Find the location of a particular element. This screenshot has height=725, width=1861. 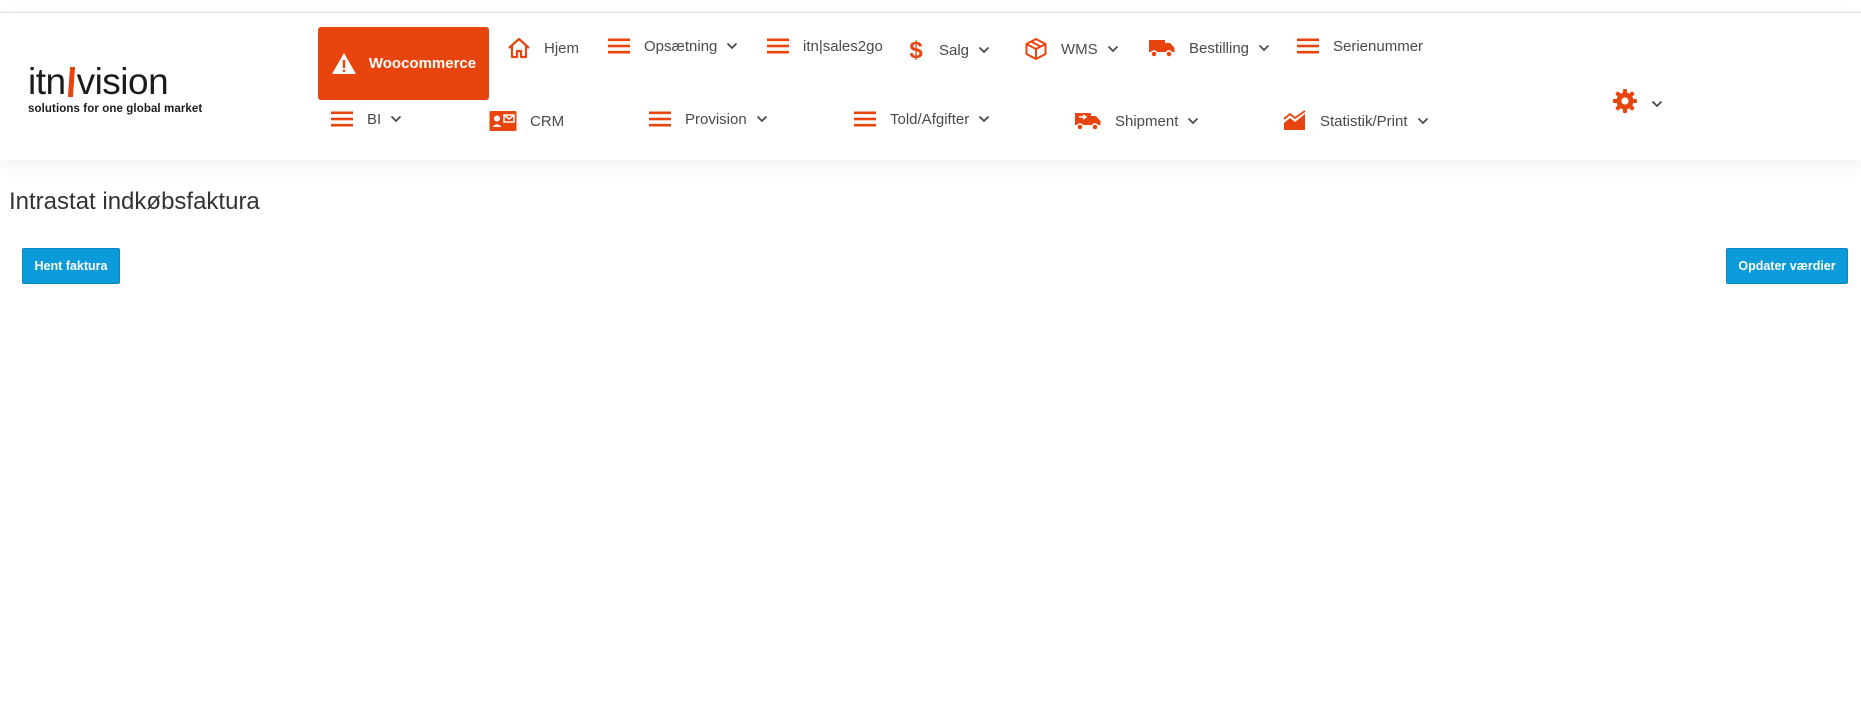

settings-menu is located at coordinates (1637, 103).